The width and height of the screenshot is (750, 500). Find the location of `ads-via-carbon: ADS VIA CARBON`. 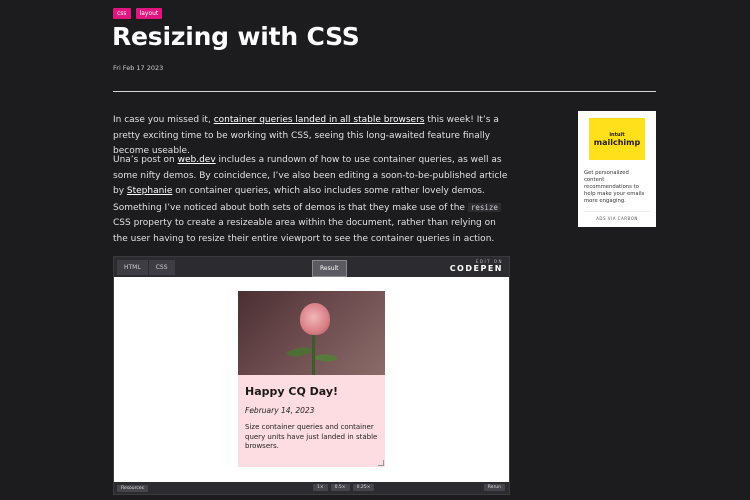

ads-via-carbon: ADS VIA CARBON is located at coordinates (617, 216).